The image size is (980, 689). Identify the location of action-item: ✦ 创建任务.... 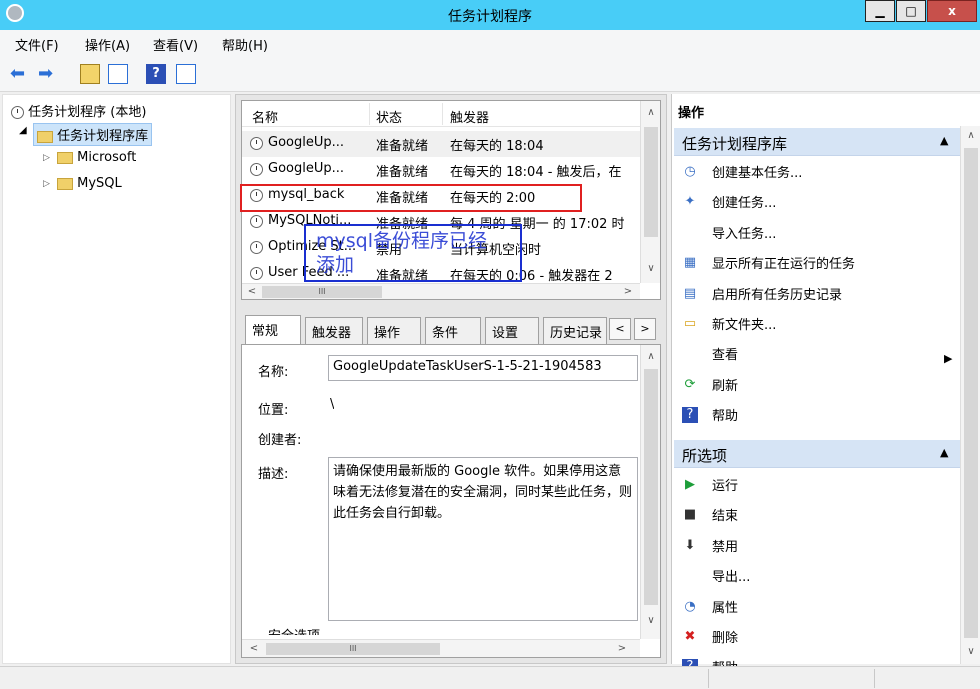
(820, 202).